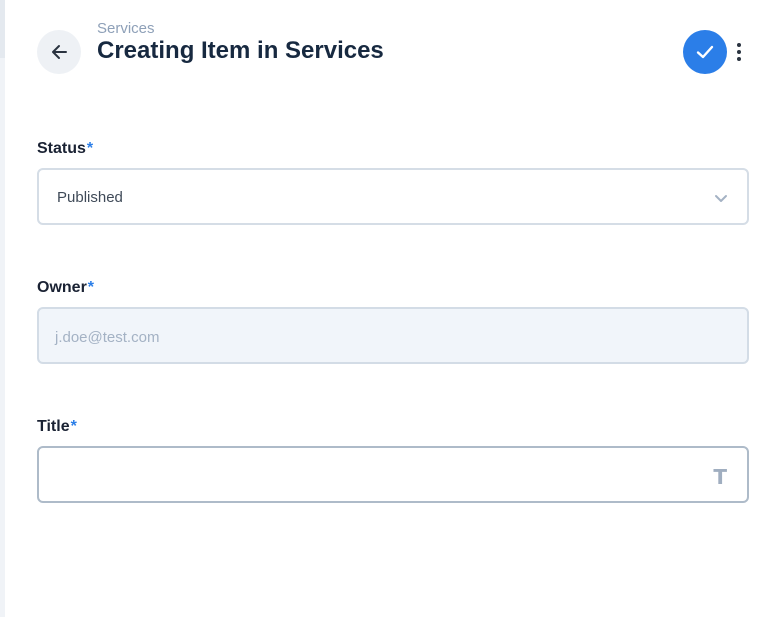 The height and width of the screenshot is (617, 777). Describe the element at coordinates (126, 28) in the screenshot. I see `breadcrumb: Services` at that location.